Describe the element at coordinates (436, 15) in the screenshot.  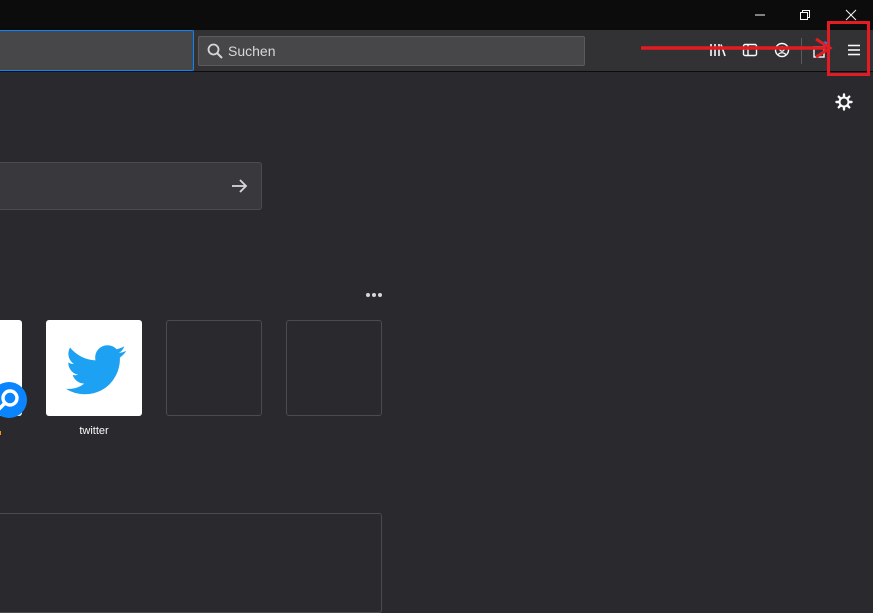
I see `title-bar` at that location.